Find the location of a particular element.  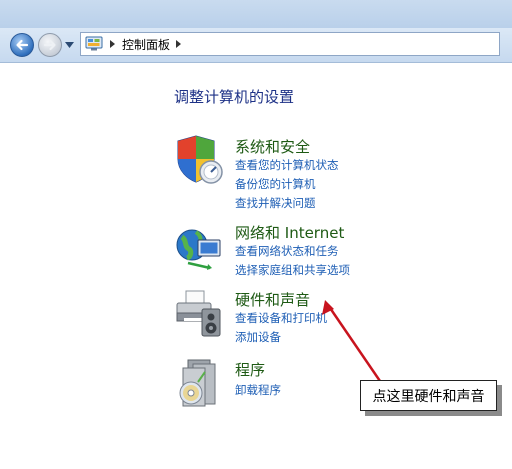

annotation-callout: 点这里硬件和声音 is located at coordinates (428, 395).